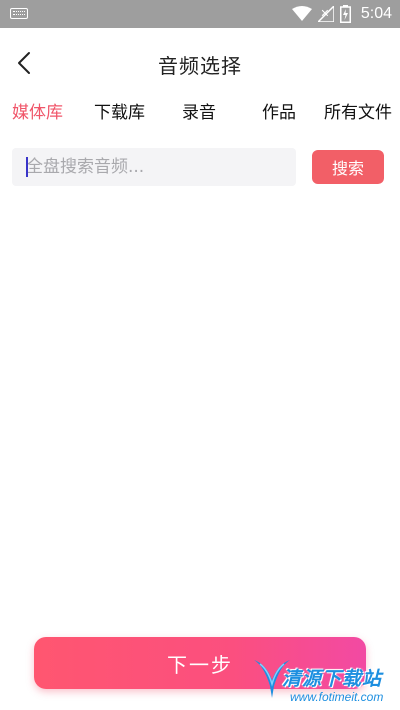  I want to click on search-box, so click(154, 167).